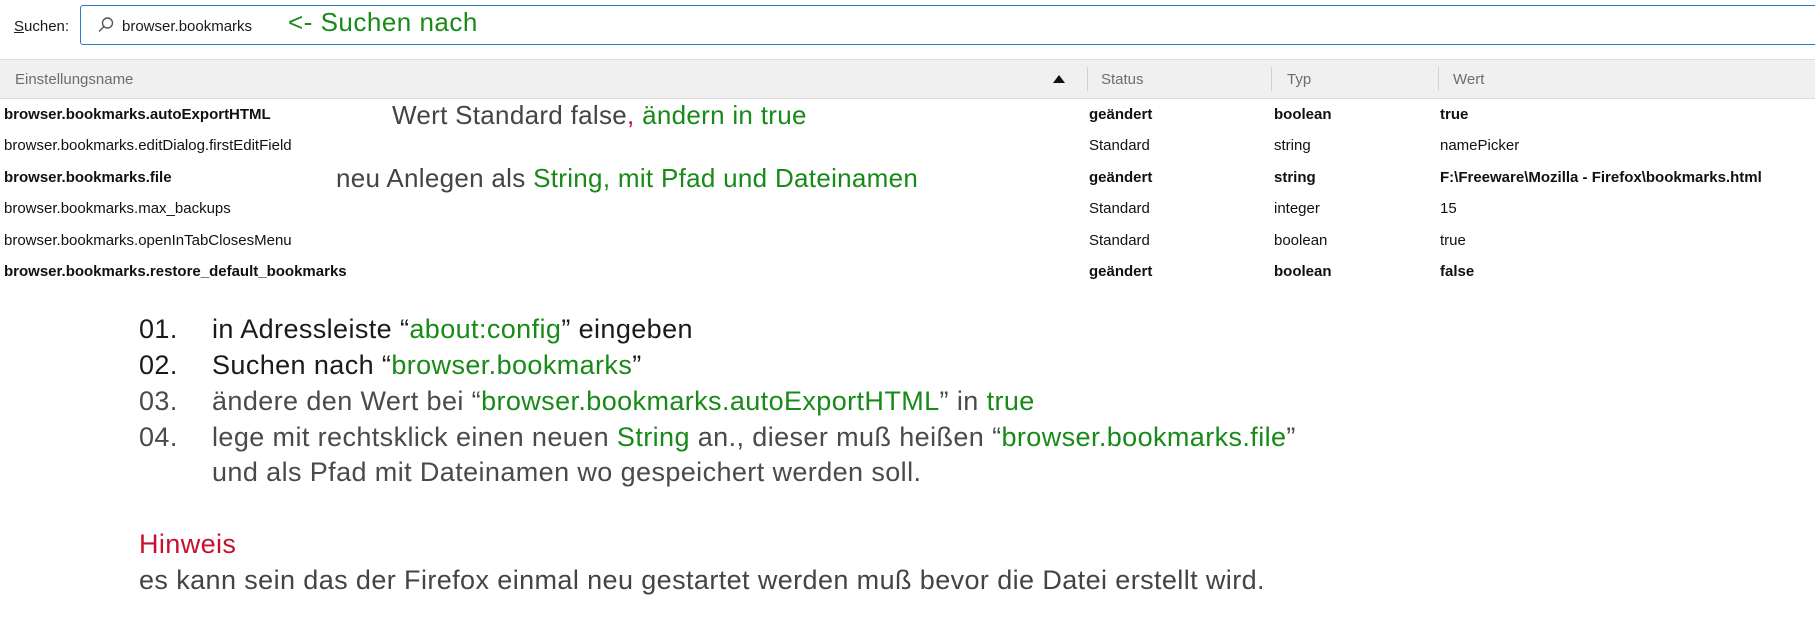  What do you see at coordinates (1457, 271) in the screenshot?
I see `cell-value: false` at bounding box center [1457, 271].